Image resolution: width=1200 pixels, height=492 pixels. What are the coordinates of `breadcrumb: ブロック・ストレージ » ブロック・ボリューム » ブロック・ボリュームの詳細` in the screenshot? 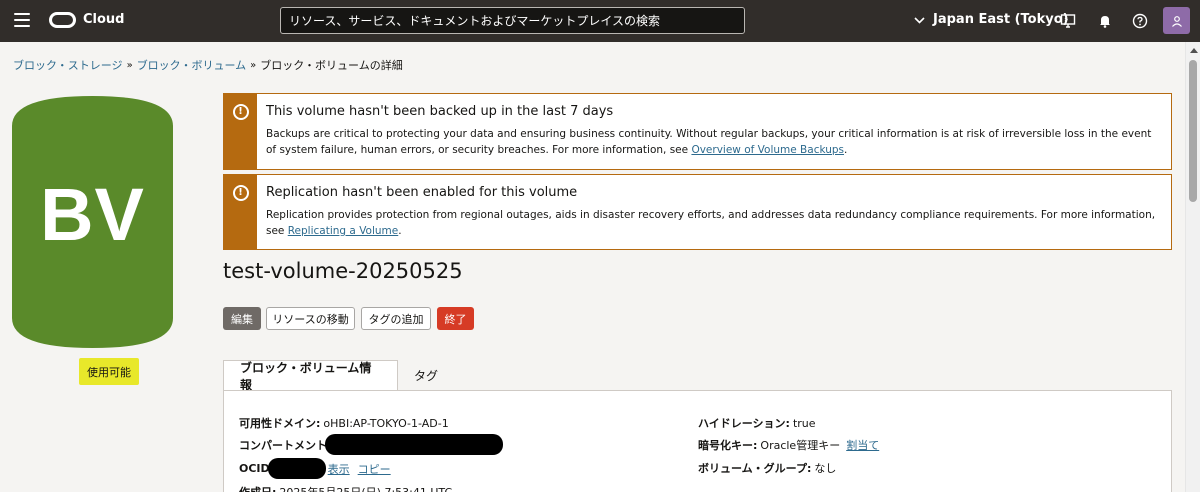 It's located at (208, 65).